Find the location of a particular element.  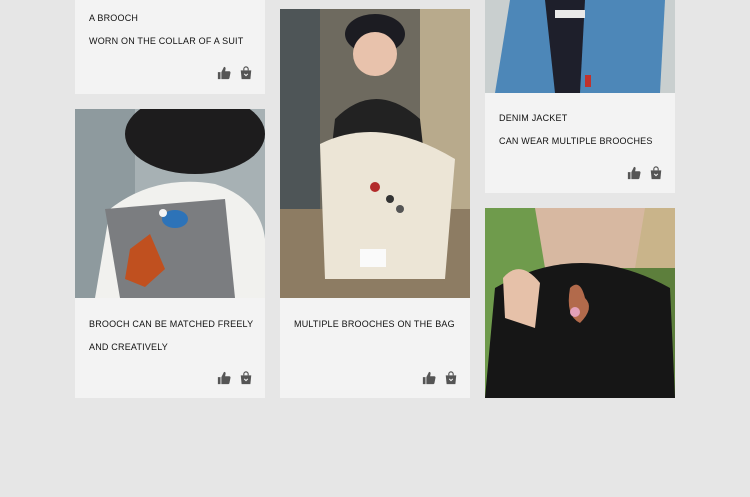

bag-brooches-photo is located at coordinates (375, 153).